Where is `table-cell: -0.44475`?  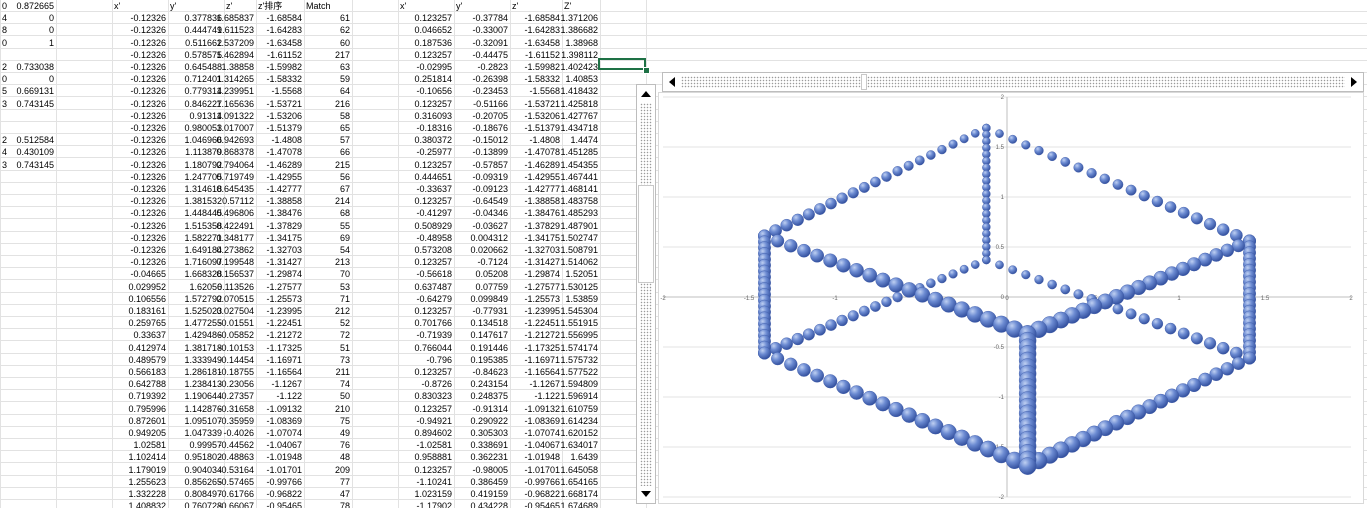 table-cell: -0.44475 is located at coordinates (481, 55).